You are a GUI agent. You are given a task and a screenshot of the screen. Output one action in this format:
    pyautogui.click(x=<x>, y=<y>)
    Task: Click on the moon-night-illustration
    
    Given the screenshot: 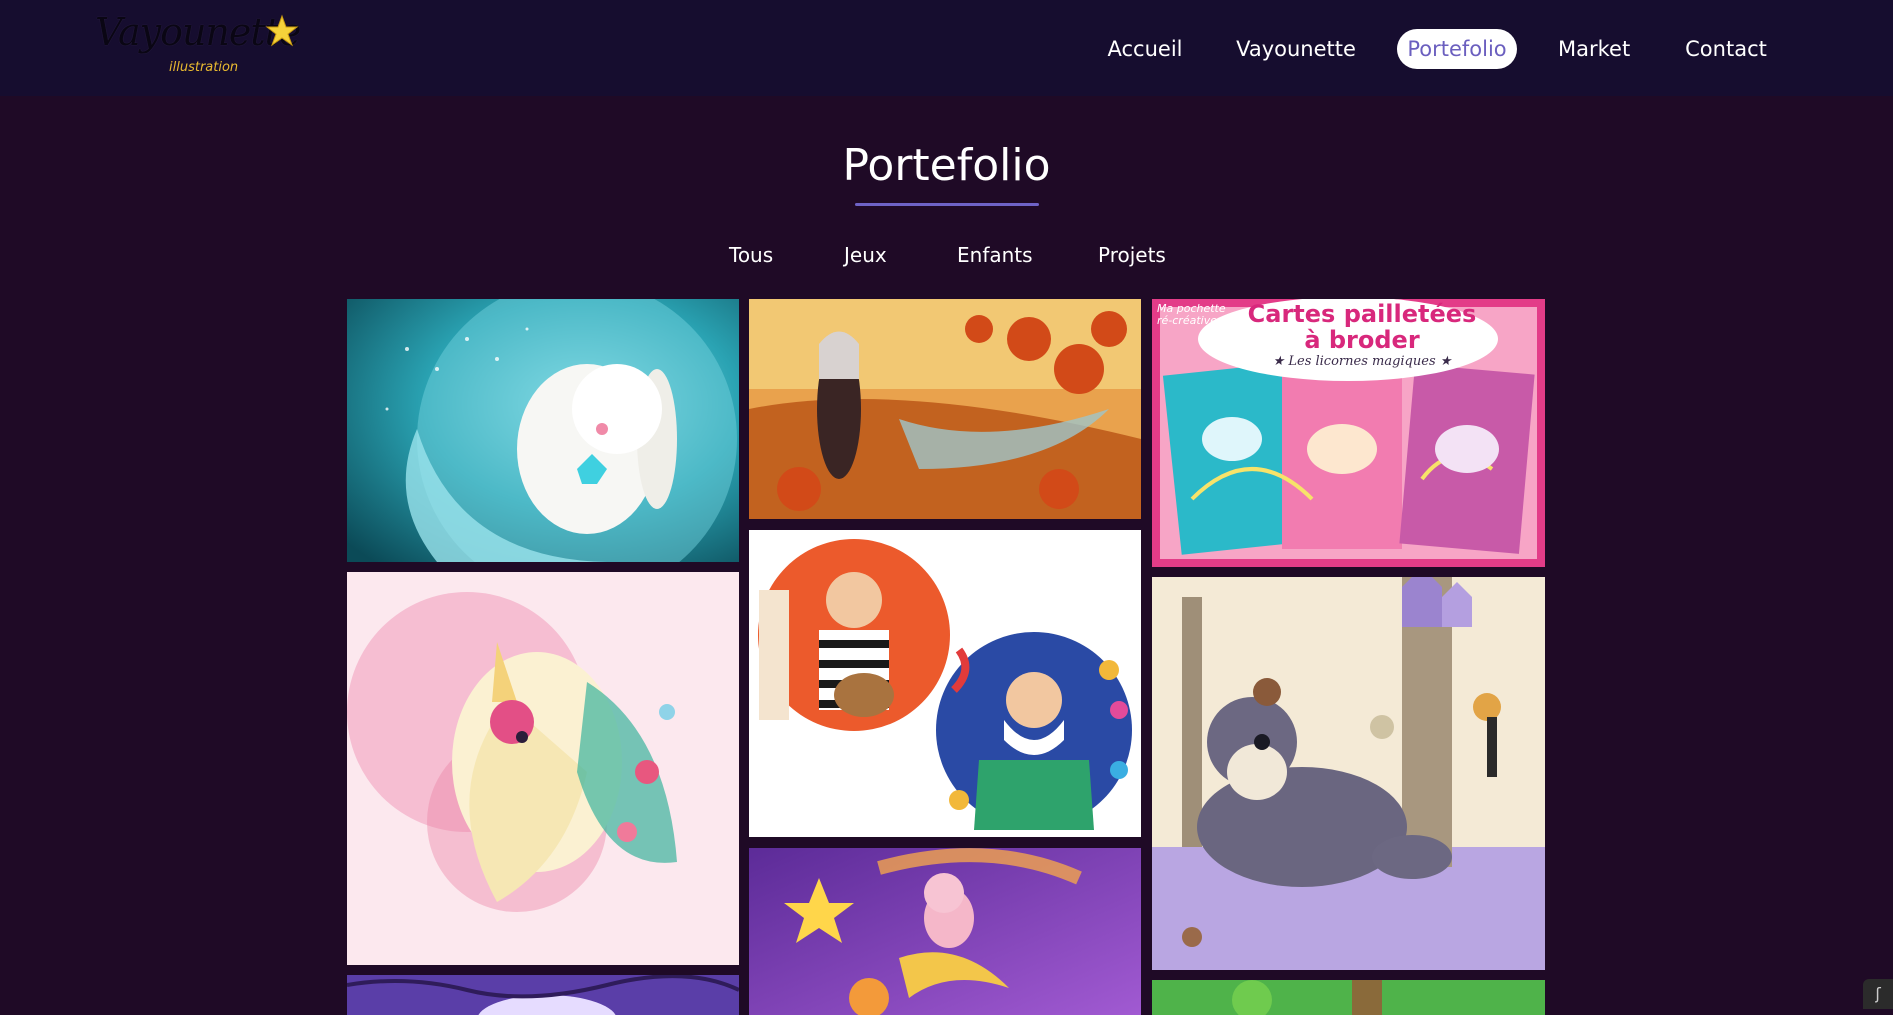 What is the action you would take?
    pyautogui.click(x=543, y=995)
    